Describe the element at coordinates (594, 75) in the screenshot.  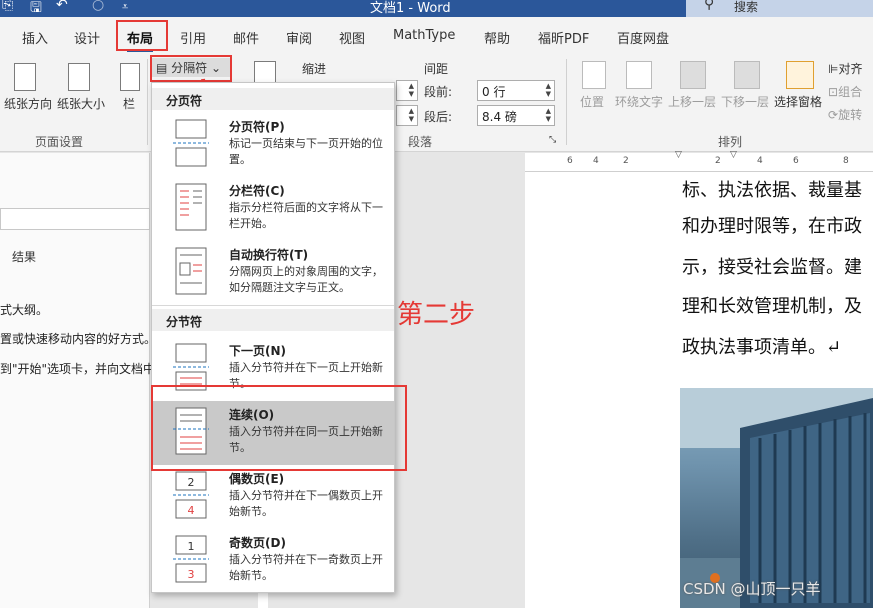
I see `position-icon` at that location.